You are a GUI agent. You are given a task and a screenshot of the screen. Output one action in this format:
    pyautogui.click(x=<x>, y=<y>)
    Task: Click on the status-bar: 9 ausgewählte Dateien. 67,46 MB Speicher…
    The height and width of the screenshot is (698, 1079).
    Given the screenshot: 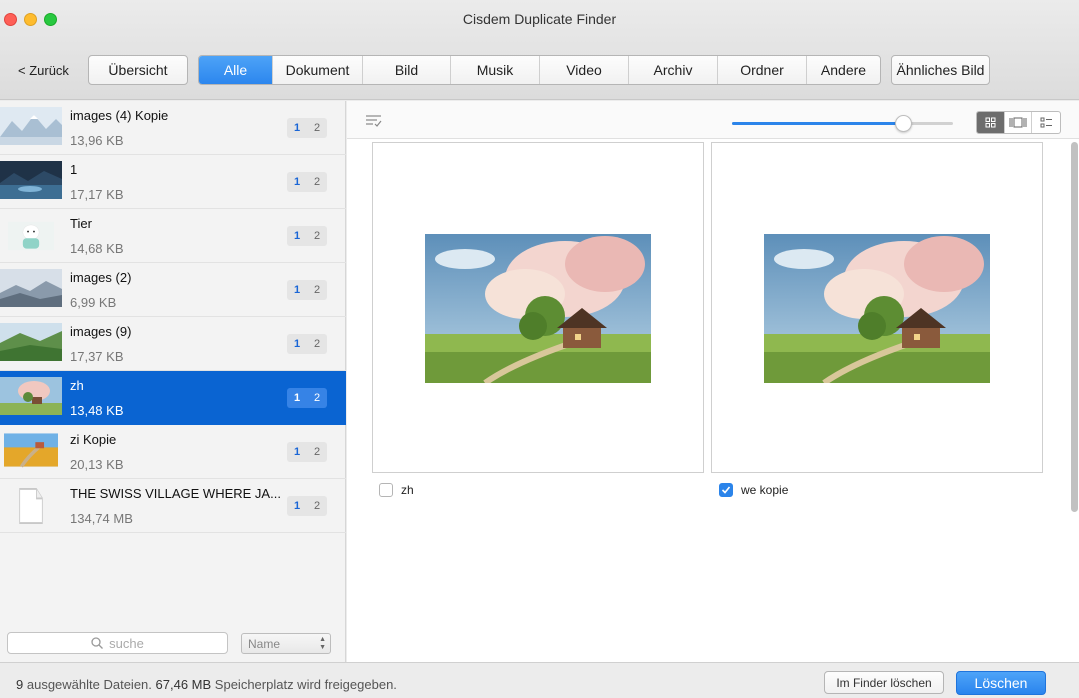 What is the action you would take?
    pyautogui.click(x=539, y=680)
    